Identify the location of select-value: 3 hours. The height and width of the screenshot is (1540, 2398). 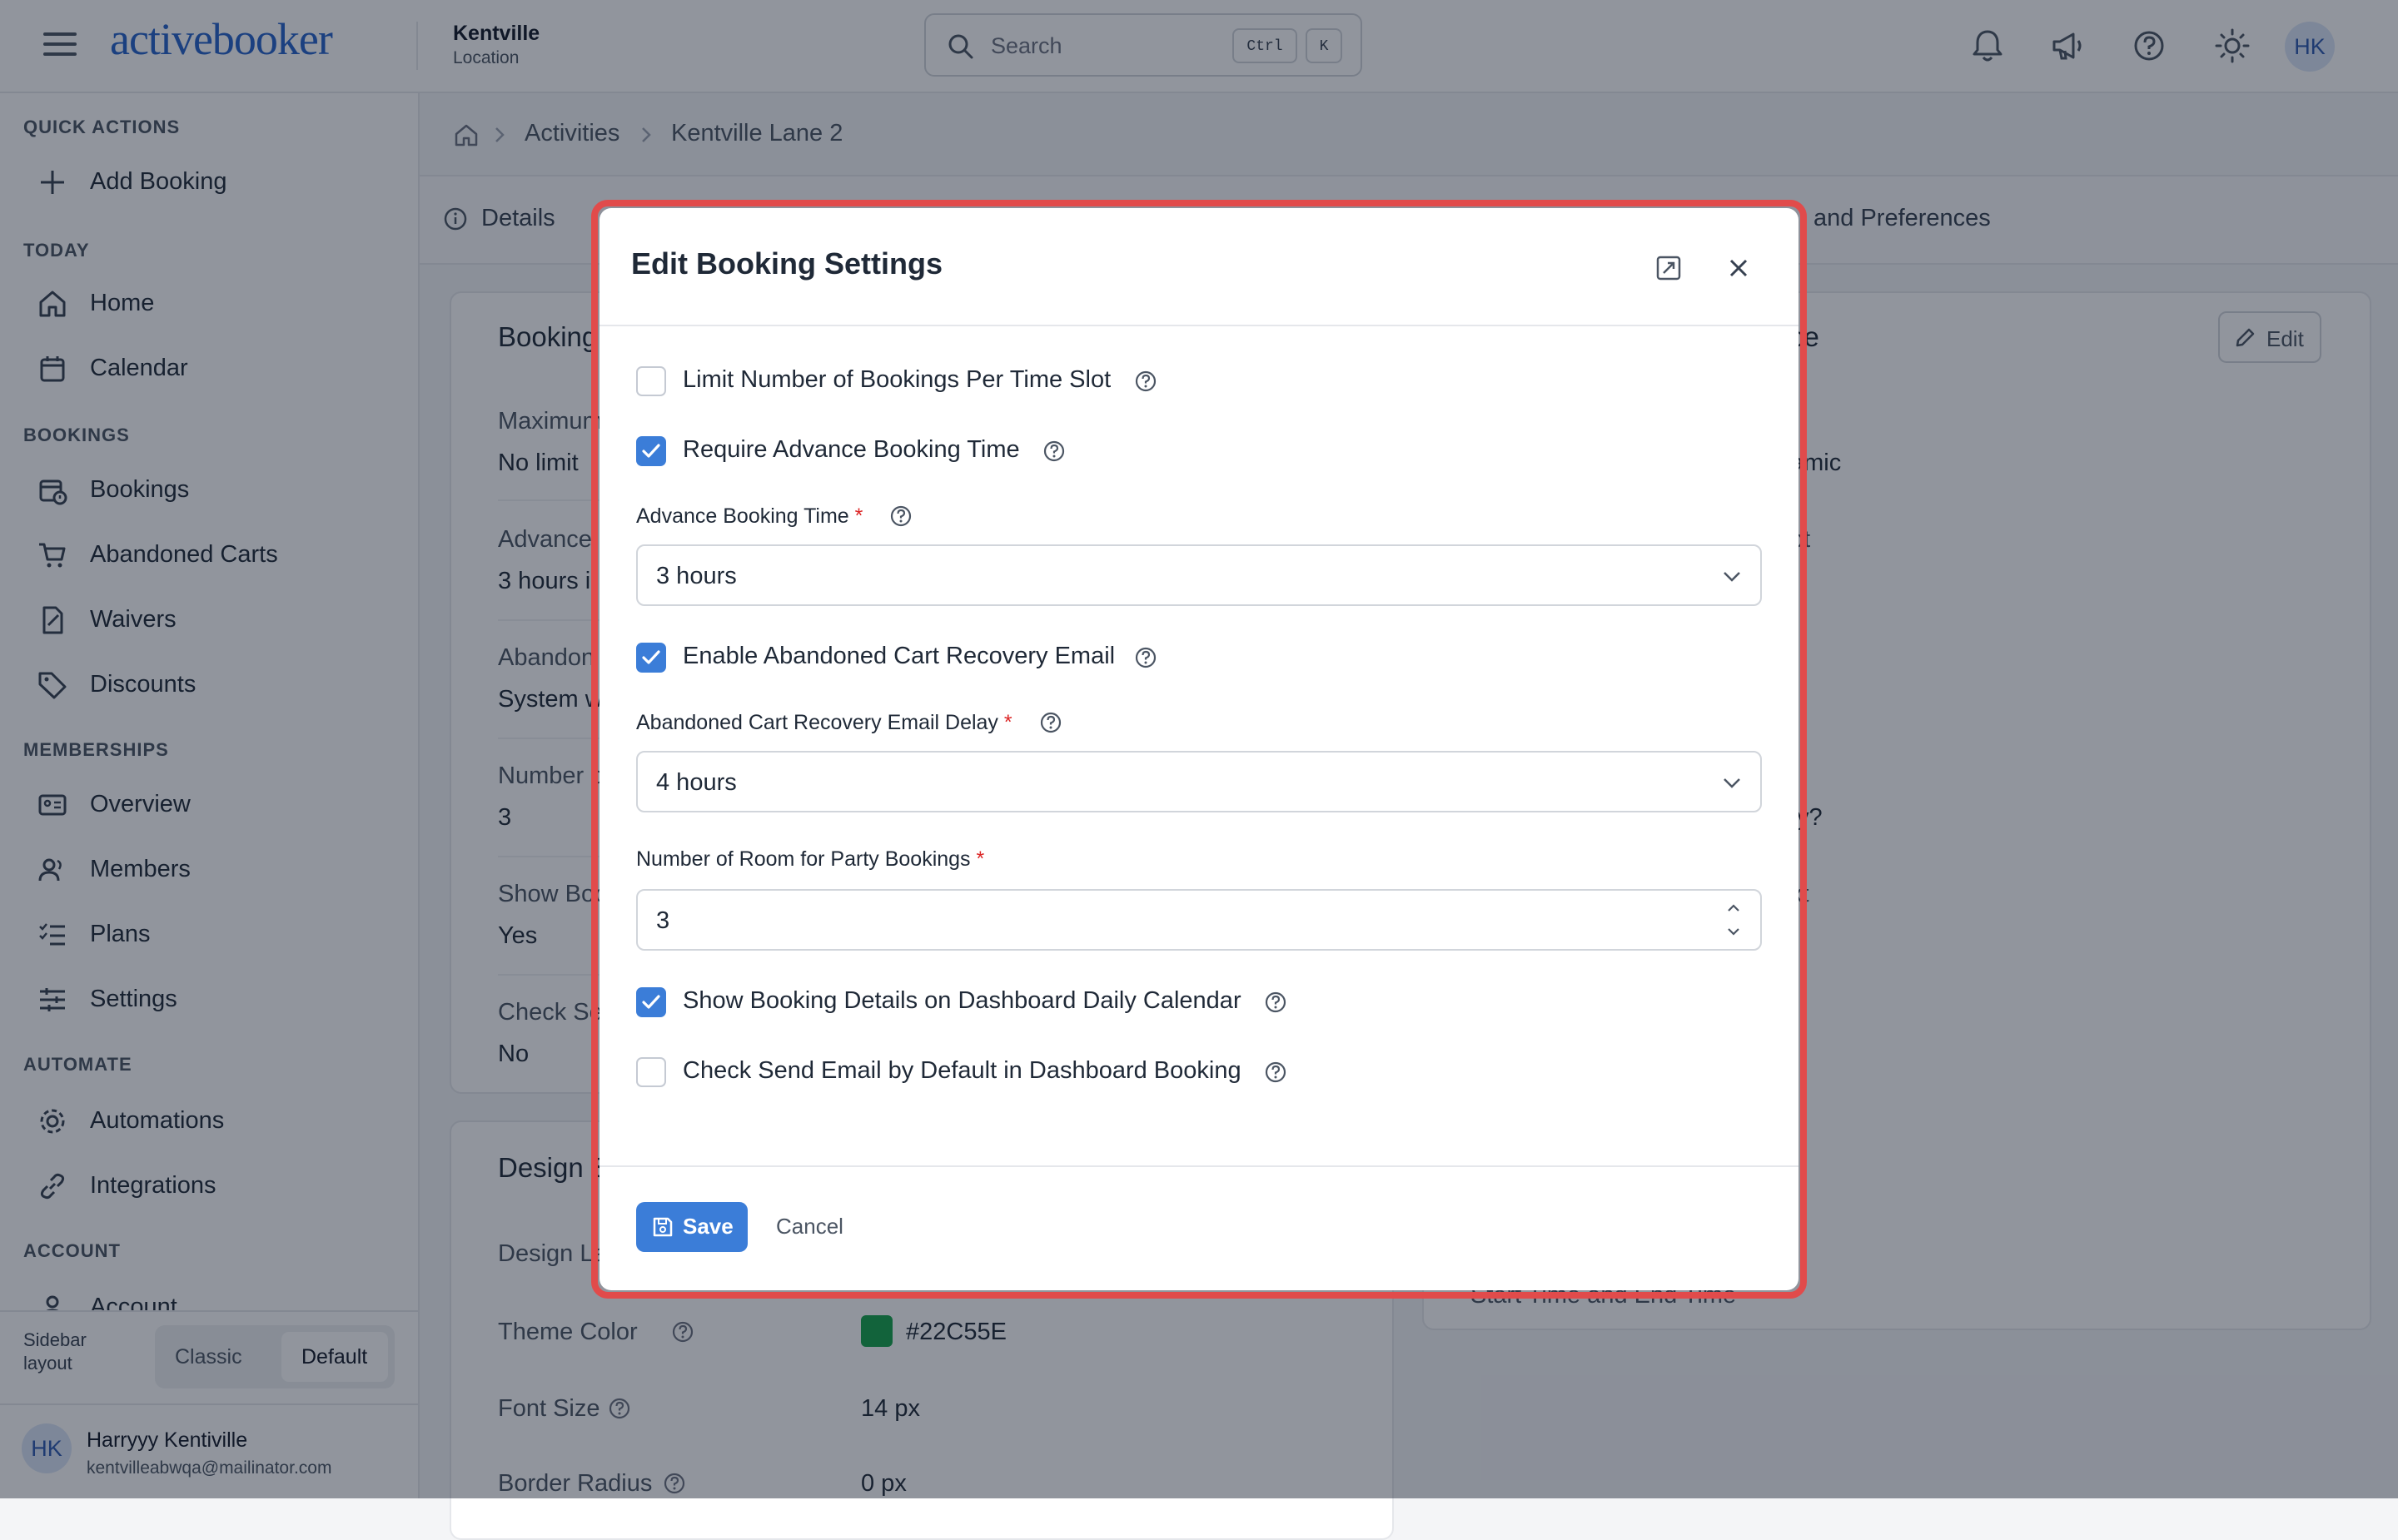
(696, 576).